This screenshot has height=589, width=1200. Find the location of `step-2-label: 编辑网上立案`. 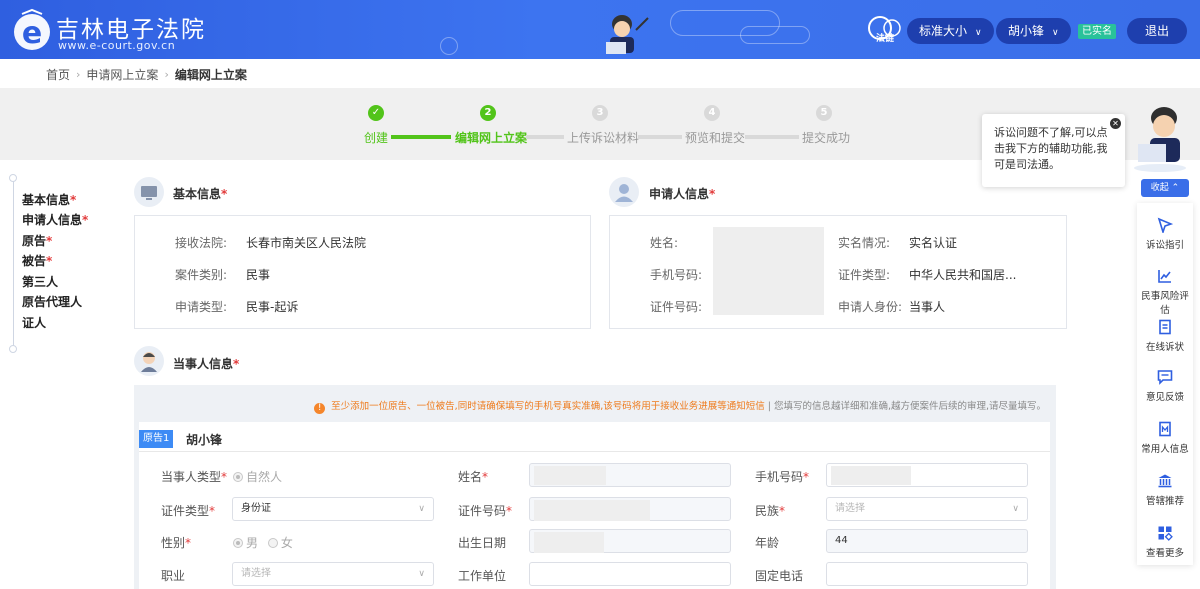

step-2-label: 编辑网上立案 is located at coordinates (491, 138).